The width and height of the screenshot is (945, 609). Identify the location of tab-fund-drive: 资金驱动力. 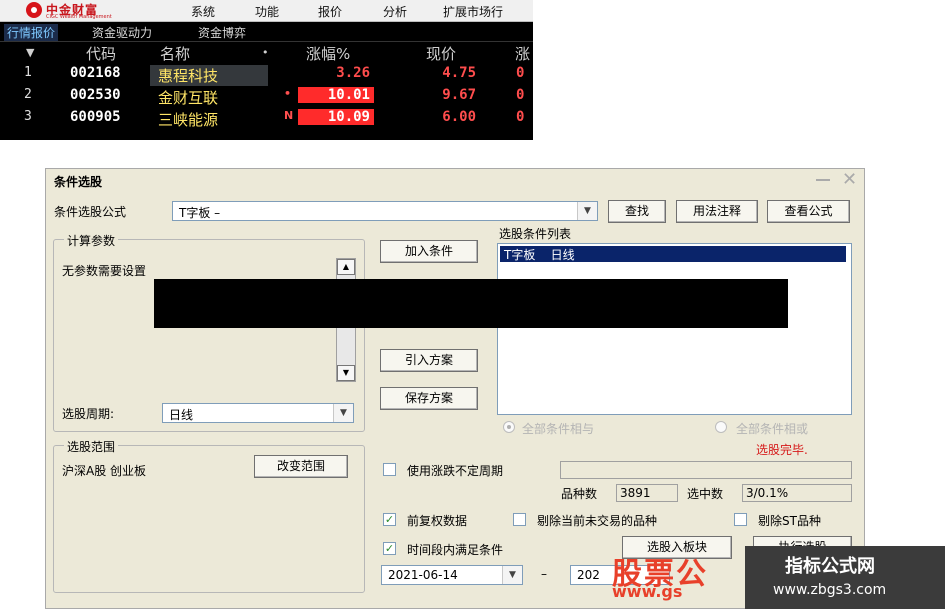
(122, 32).